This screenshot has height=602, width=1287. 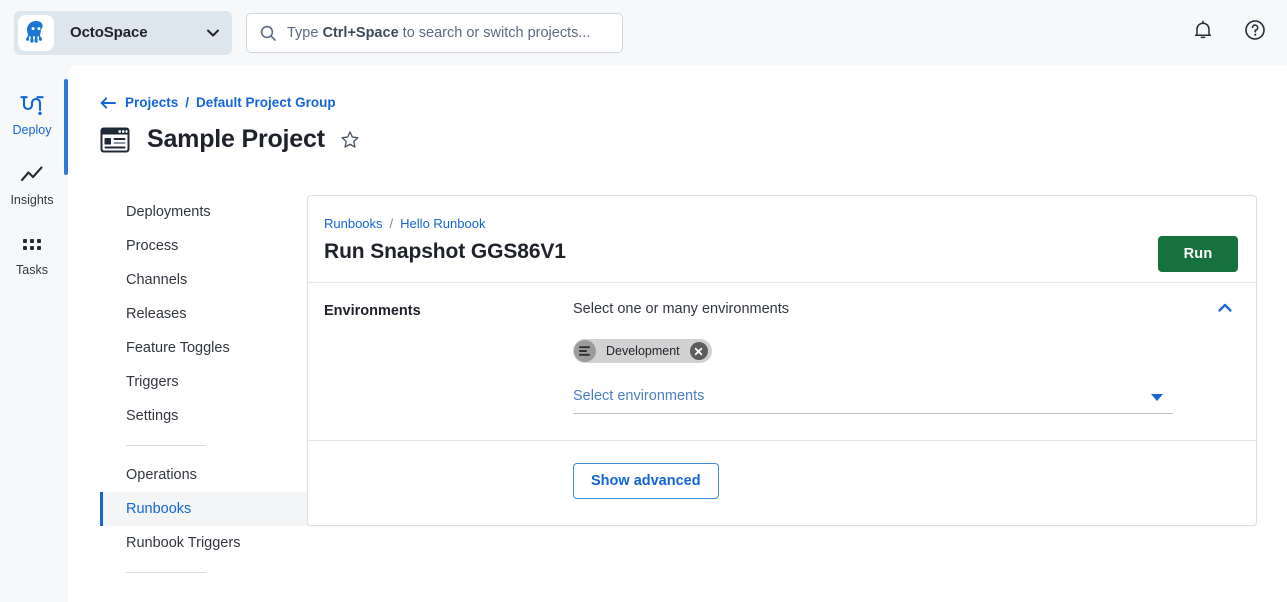 What do you see at coordinates (372, 311) in the screenshot?
I see `environments-label: Environments` at bounding box center [372, 311].